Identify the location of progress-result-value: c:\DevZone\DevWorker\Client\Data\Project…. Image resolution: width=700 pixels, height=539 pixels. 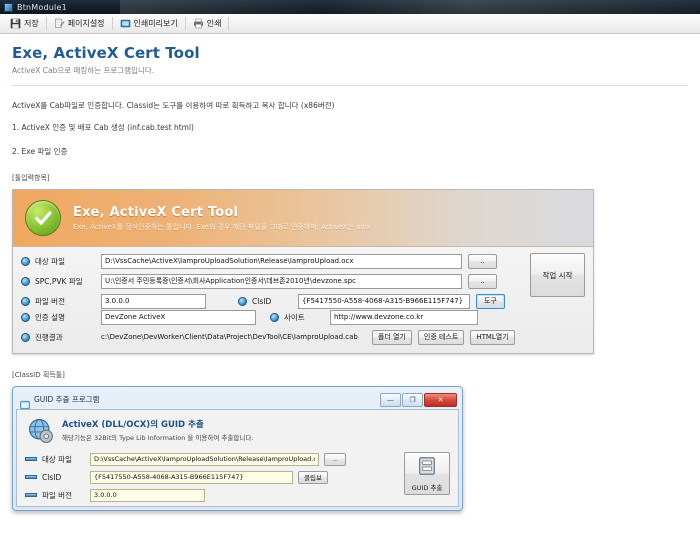
(229, 337).